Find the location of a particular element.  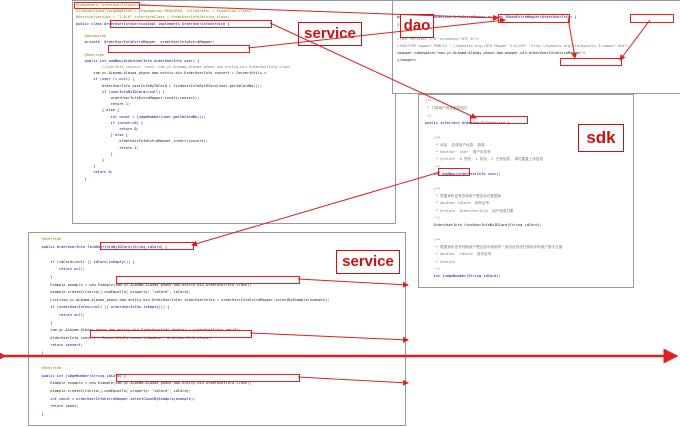

highlight-box-dao-interface is located at coordinates (534, 18).